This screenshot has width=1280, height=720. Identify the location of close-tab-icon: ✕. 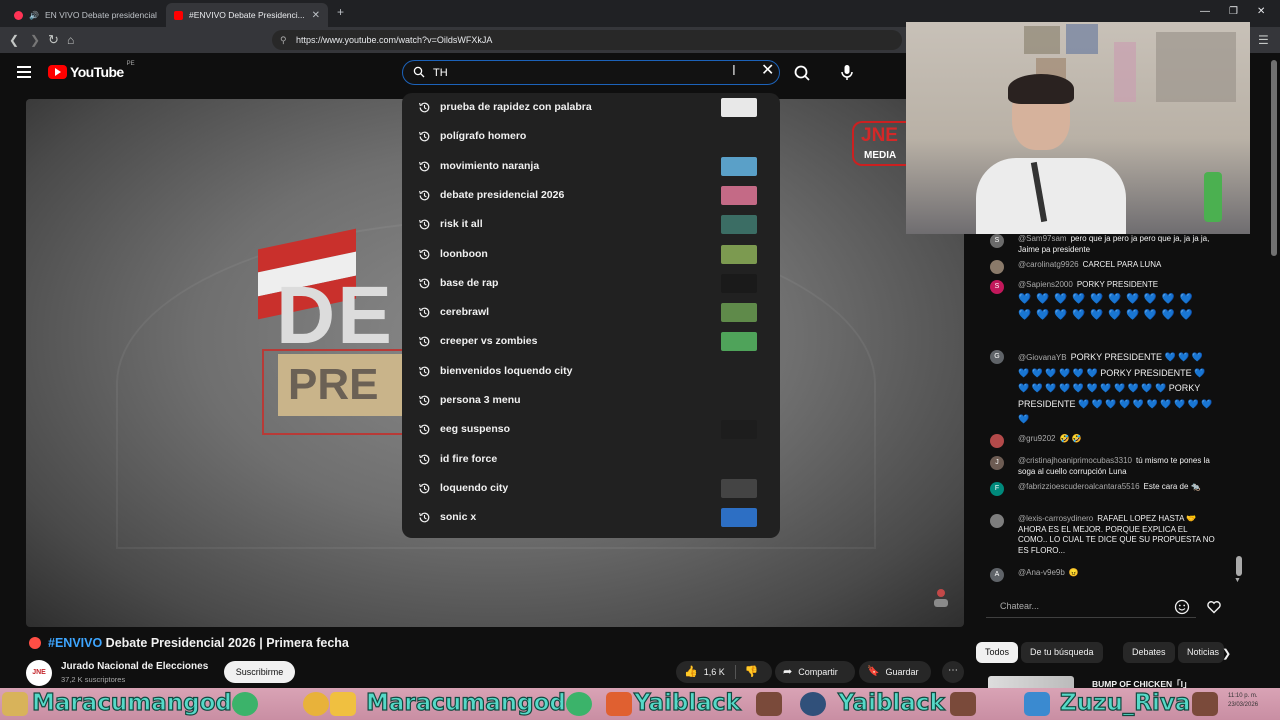
(316, 15).